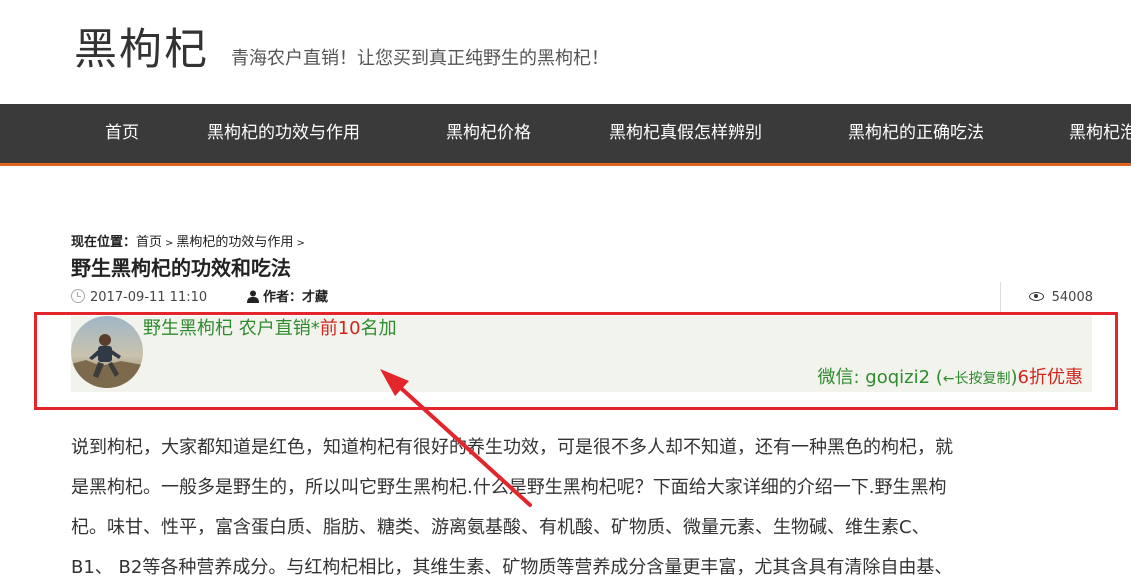 The height and width of the screenshot is (586, 1131). I want to click on breadcrumb-category-link: 黑枸杞的功效与作用, so click(234, 242).